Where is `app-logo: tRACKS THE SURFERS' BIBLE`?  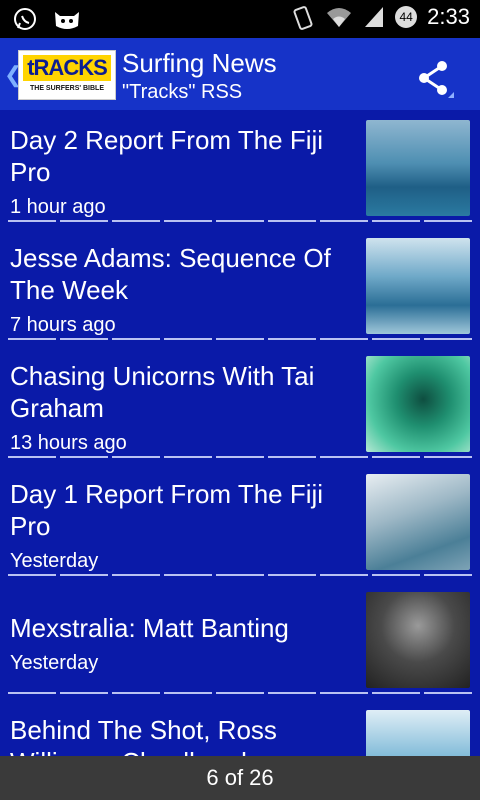
app-logo: tRACKS THE SURFERS' BIBLE is located at coordinates (67, 75).